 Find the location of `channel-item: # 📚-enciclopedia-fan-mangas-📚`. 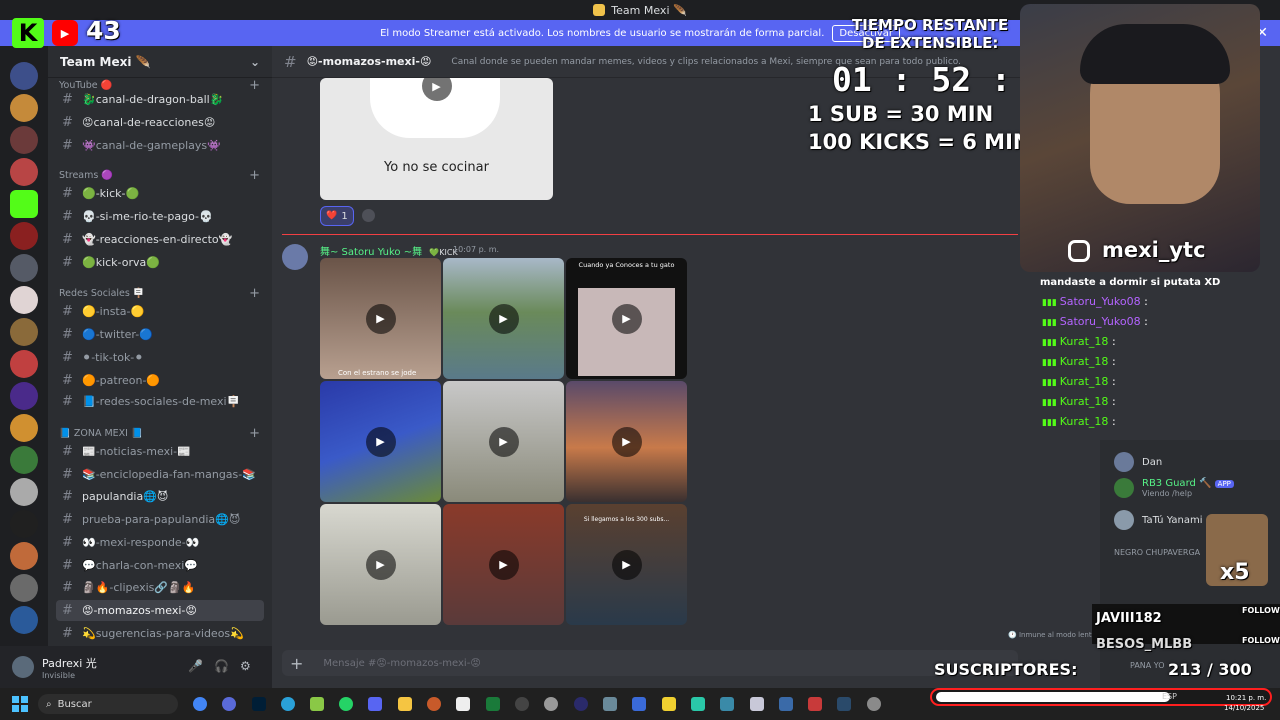

channel-item: # 📚-enciclopedia-fan-mangas-📚 is located at coordinates (160, 474).